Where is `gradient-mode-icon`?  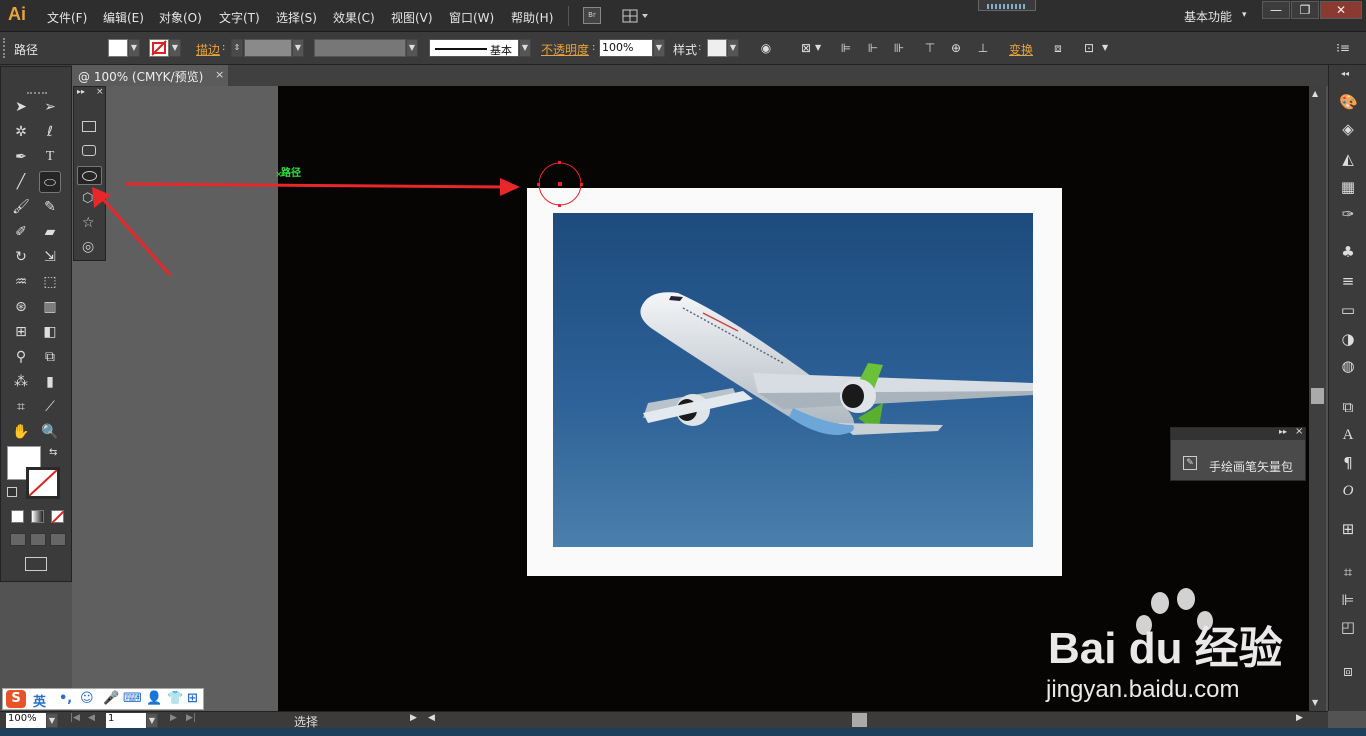 gradient-mode-icon is located at coordinates (37, 516).